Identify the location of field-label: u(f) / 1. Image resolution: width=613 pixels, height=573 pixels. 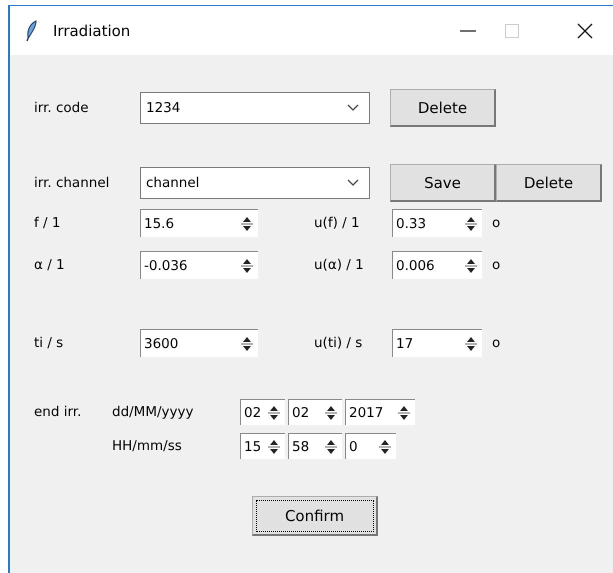
(337, 223).